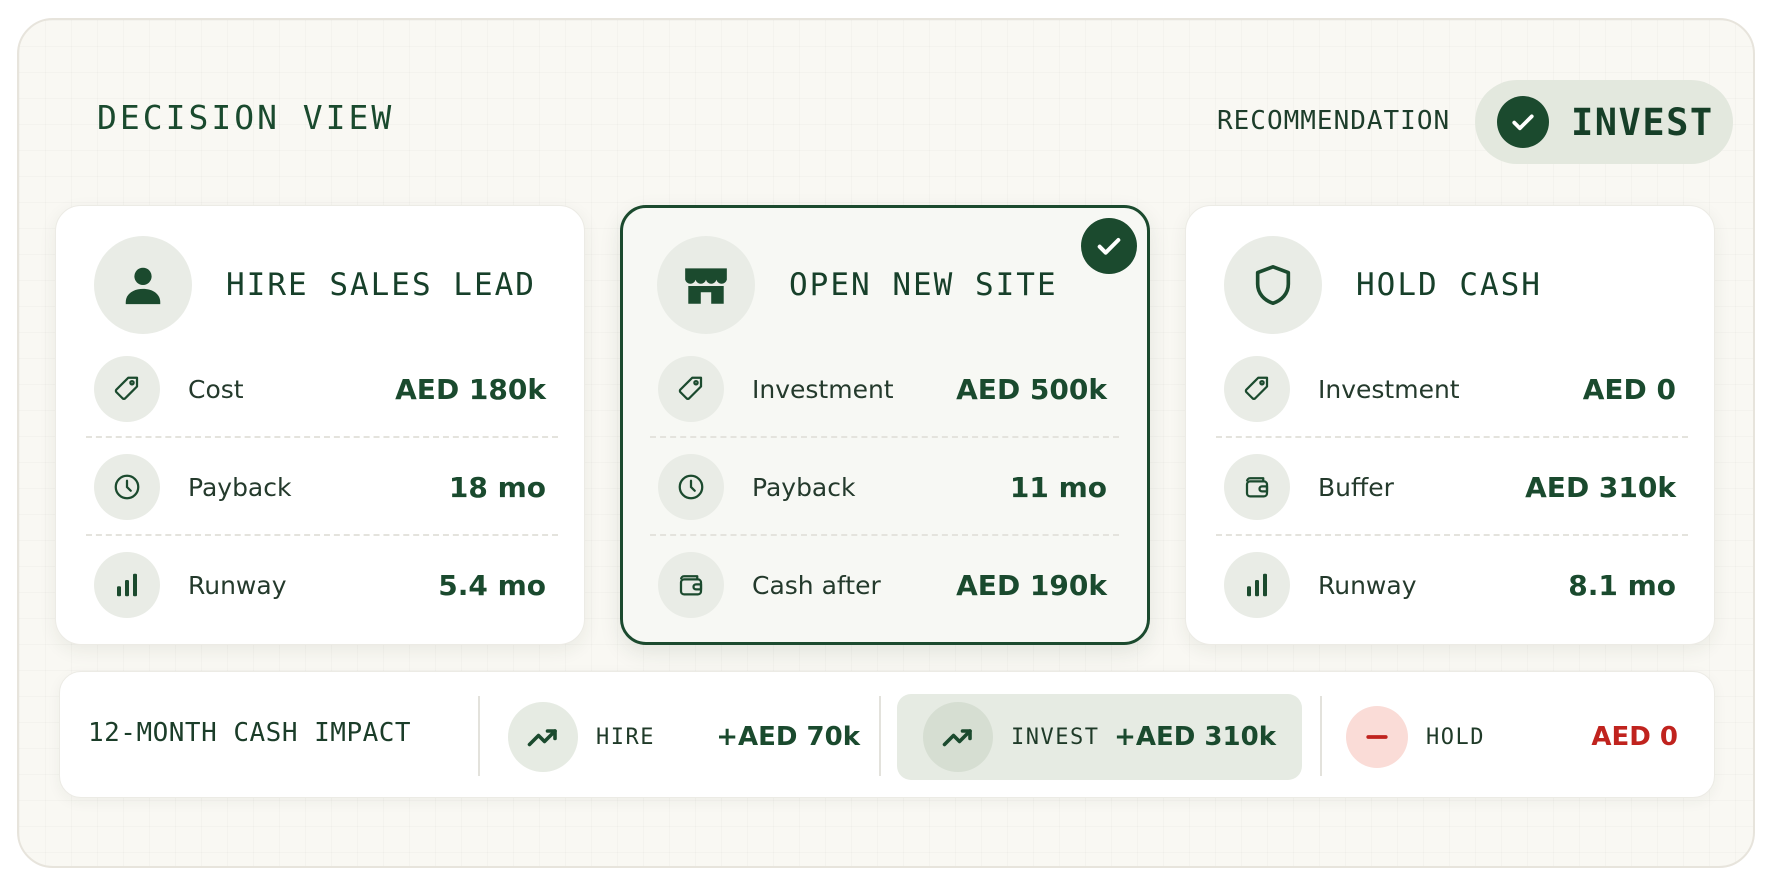  What do you see at coordinates (250, 733) in the screenshot?
I see `impact-title: 12-MONTH CASH IMPACT` at bounding box center [250, 733].